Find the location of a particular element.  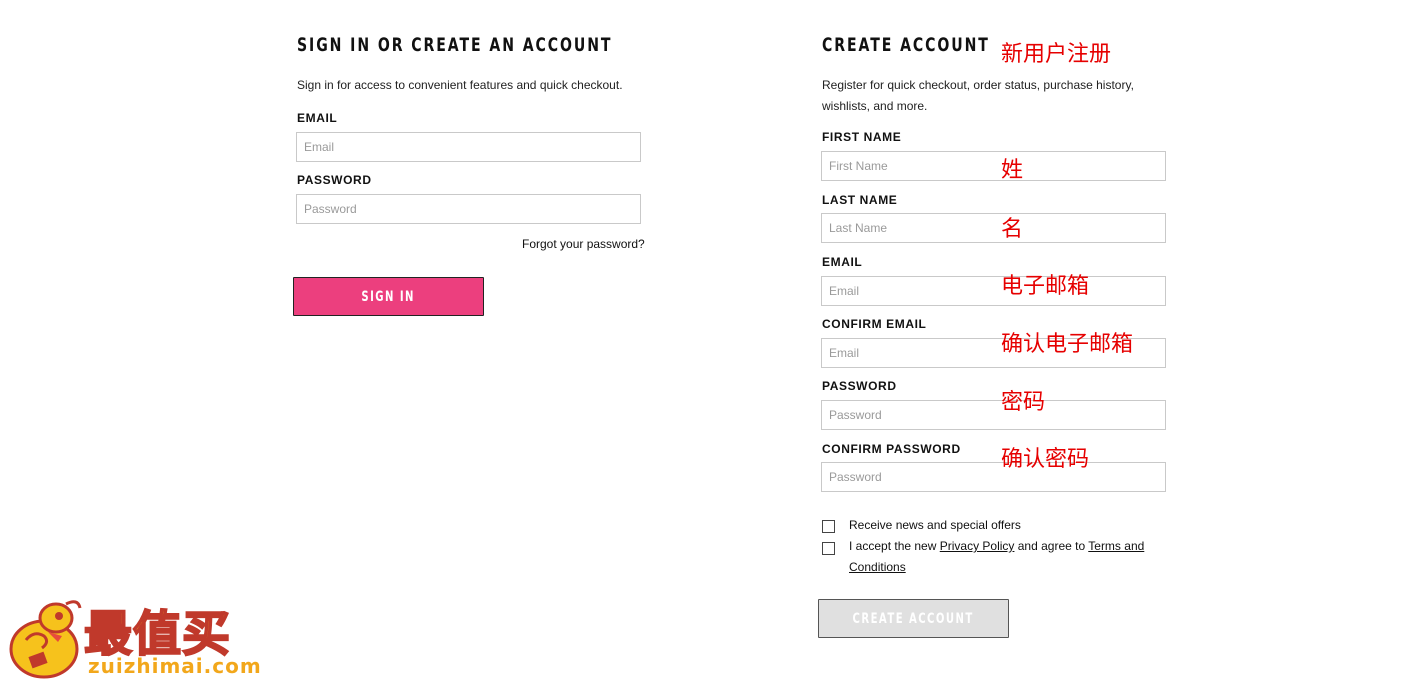

confirm-password-label: CONFIRM PASSWORD is located at coordinates (891, 449).